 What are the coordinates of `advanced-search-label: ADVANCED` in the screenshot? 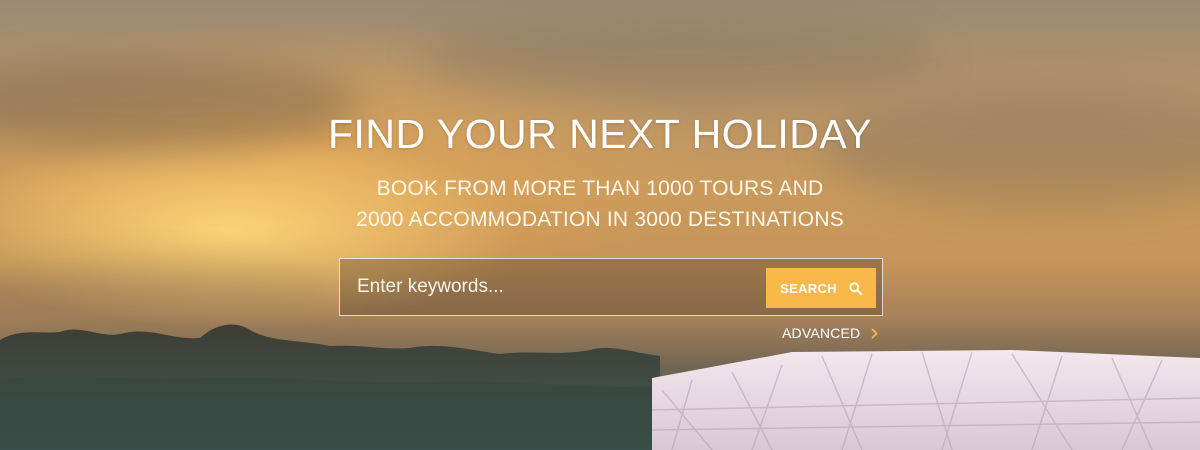 It's located at (821, 333).